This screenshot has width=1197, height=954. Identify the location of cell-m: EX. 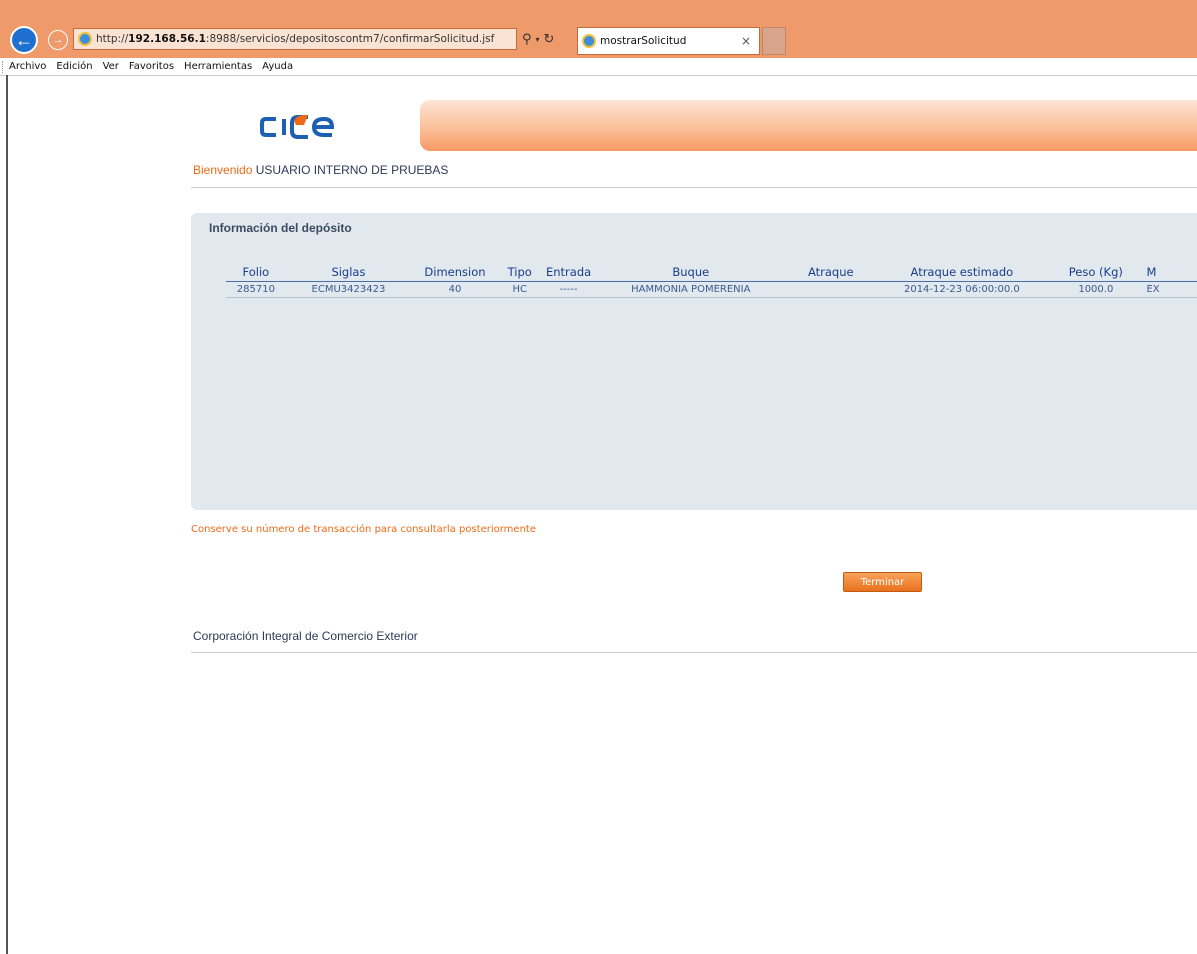
(1170, 289).